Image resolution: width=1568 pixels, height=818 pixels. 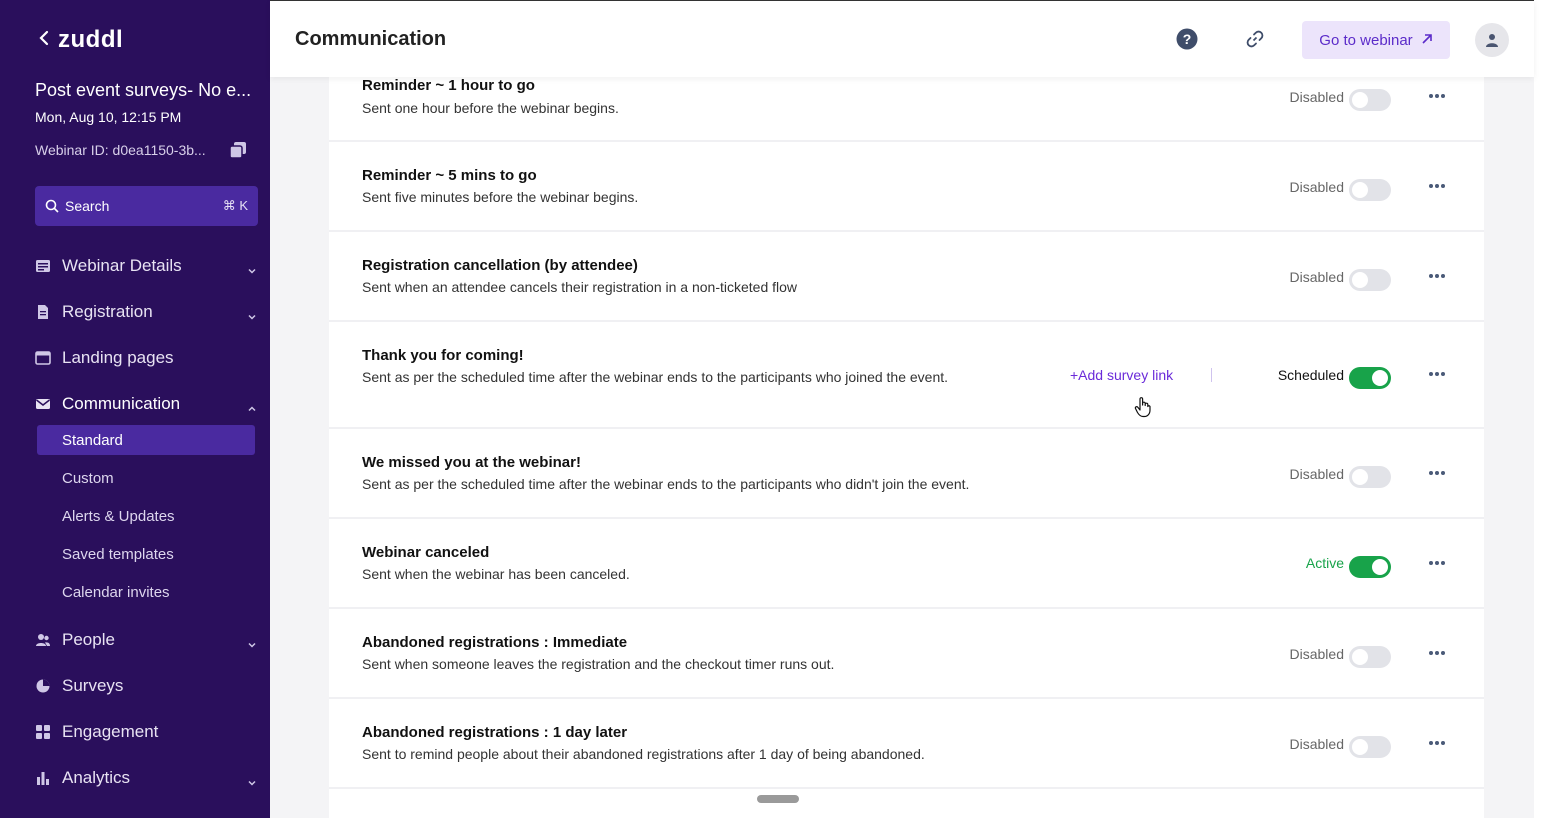 What do you see at coordinates (43, 404) in the screenshot?
I see `mail-icon` at bounding box center [43, 404].